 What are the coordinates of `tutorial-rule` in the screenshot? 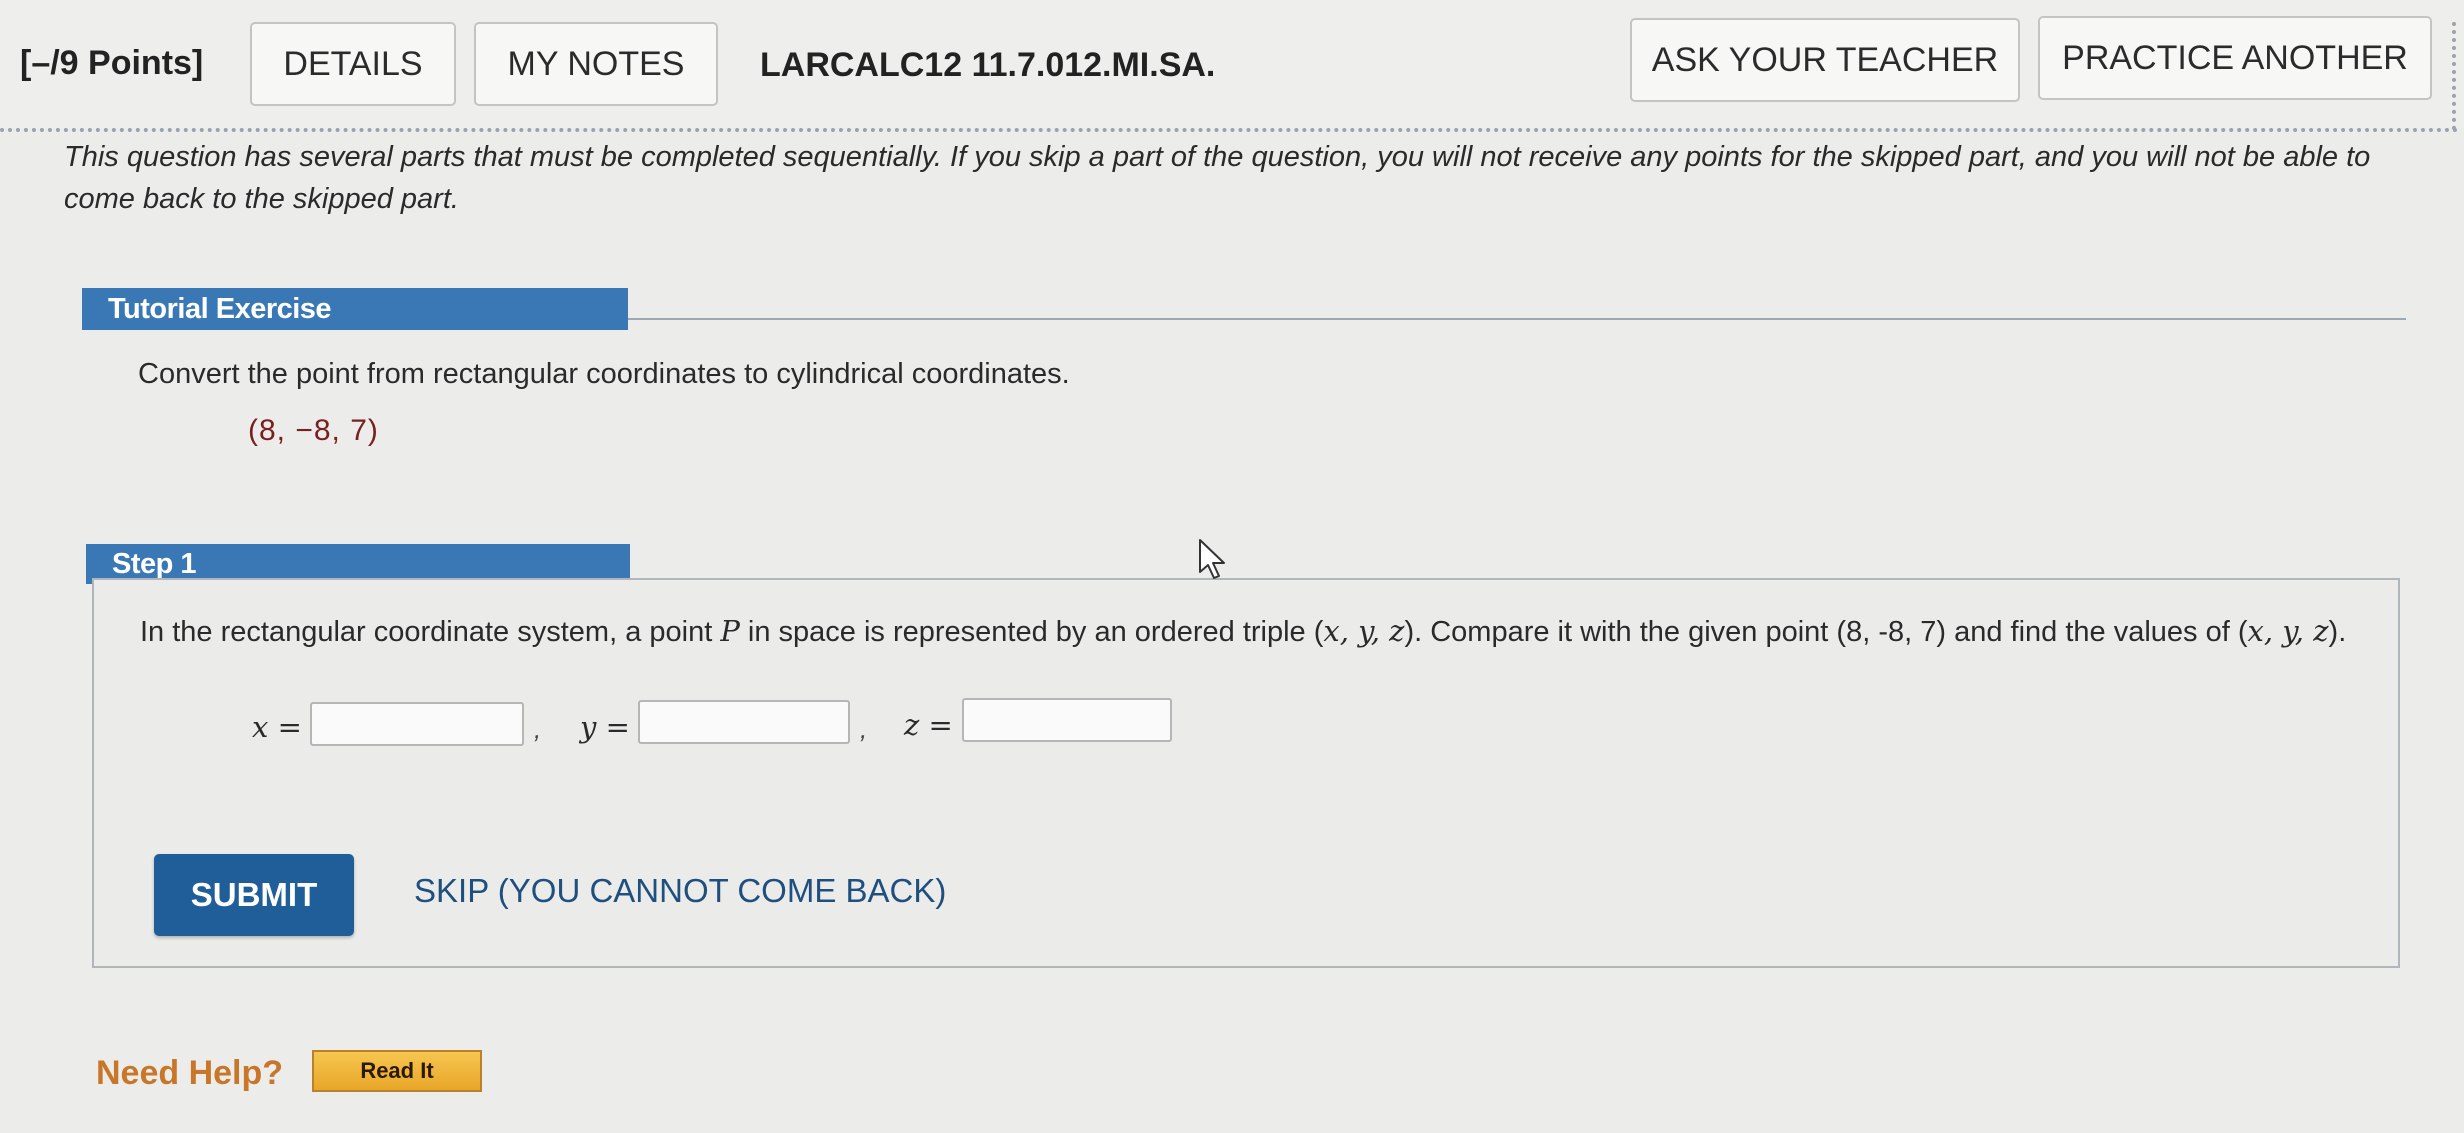 It's located at (1517, 319).